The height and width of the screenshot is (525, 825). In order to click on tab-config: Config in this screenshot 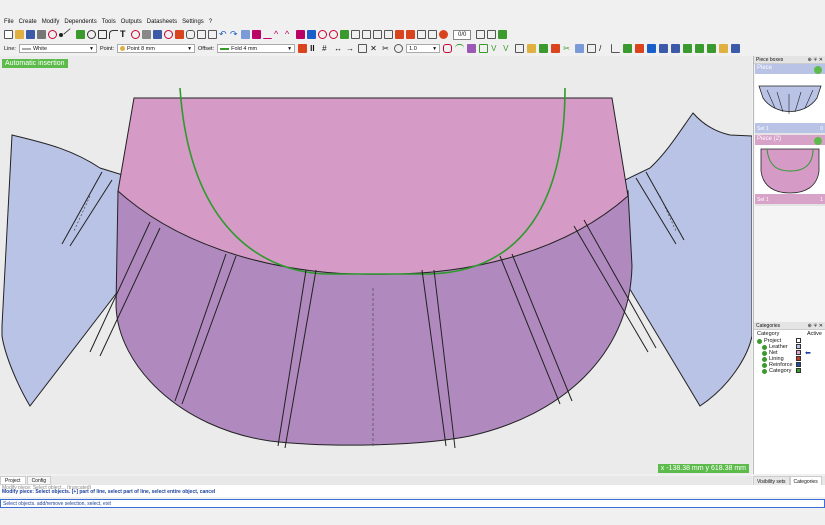, I will do `click(39, 480)`.